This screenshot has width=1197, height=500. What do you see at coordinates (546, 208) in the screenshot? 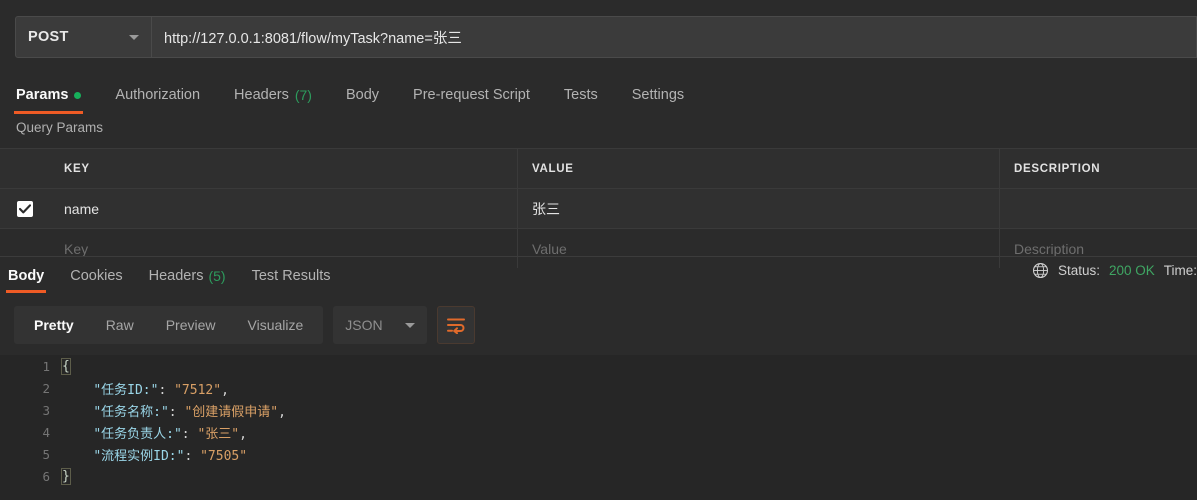
I see `param-value-value: 张三` at bounding box center [546, 208].